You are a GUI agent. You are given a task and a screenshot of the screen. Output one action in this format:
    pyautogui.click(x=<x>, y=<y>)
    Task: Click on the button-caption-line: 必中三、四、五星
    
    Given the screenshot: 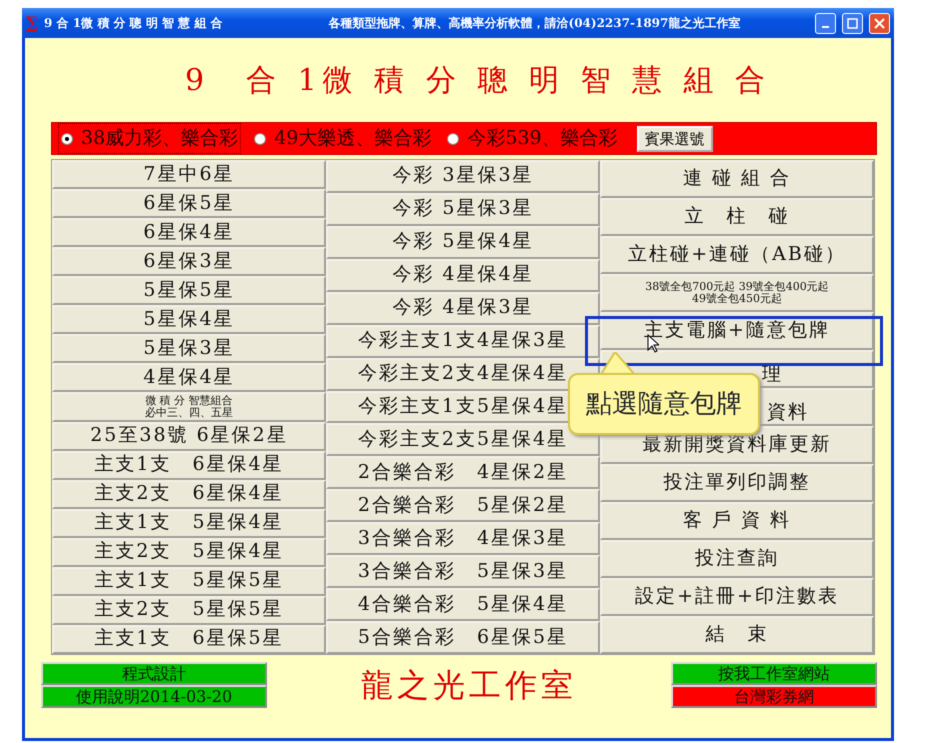 What is the action you would take?
    pyautogui.click(x=189, y=412)
    